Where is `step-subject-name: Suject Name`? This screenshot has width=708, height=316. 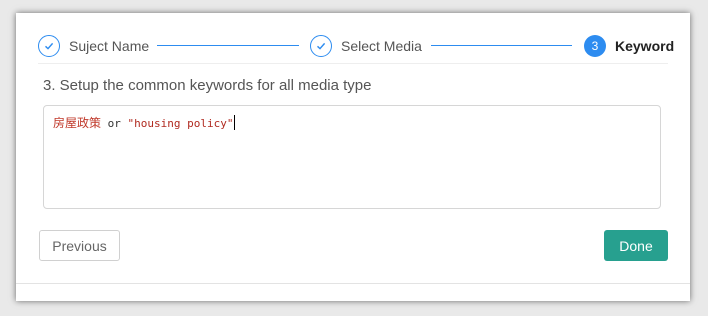
step-subject-name: Suject Name is located at coordinates (93, 46).